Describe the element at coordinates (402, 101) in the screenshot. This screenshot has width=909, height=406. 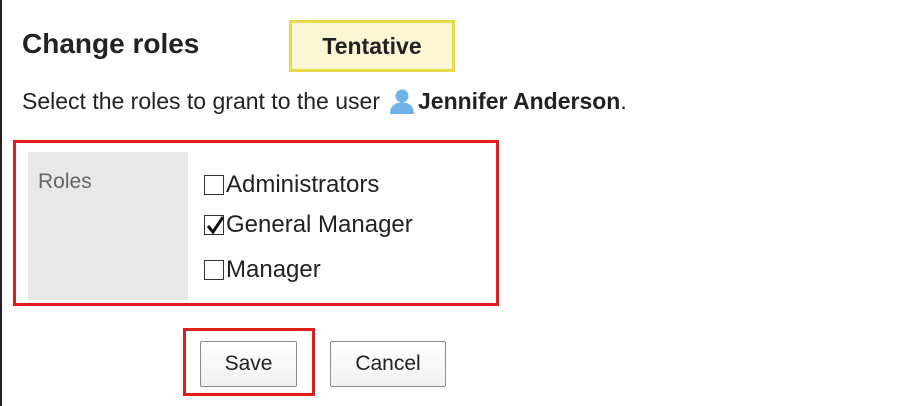
I see `user-icon` at that location.